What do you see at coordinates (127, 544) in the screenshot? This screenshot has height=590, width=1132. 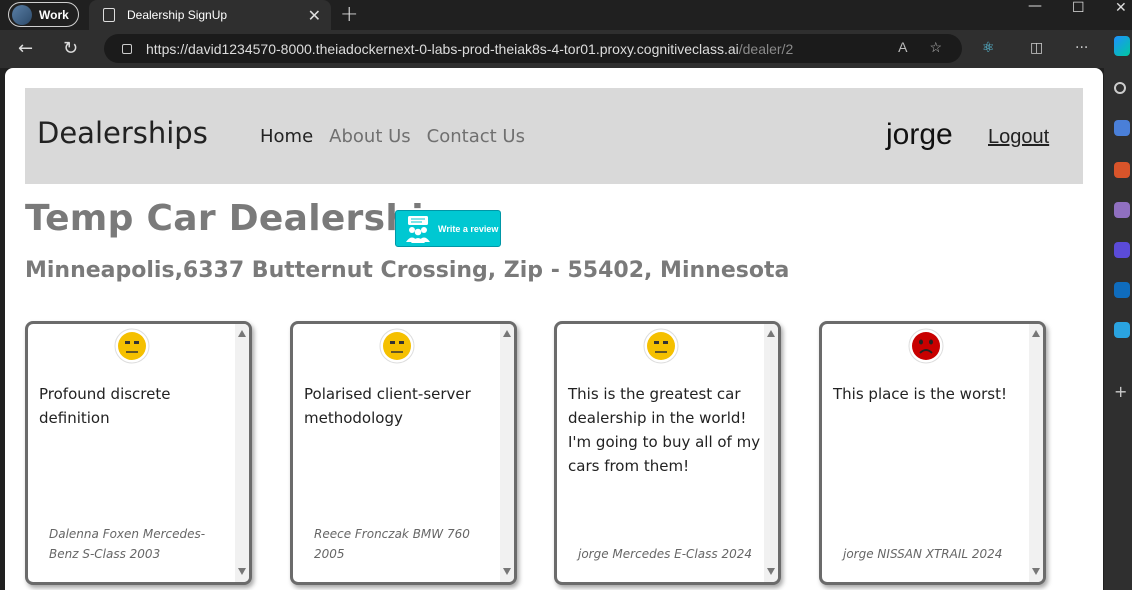 I see `review-meta: Dalenna Foxen Mercedes-Benz S-Class 2003` at bounding box center [127, 544].